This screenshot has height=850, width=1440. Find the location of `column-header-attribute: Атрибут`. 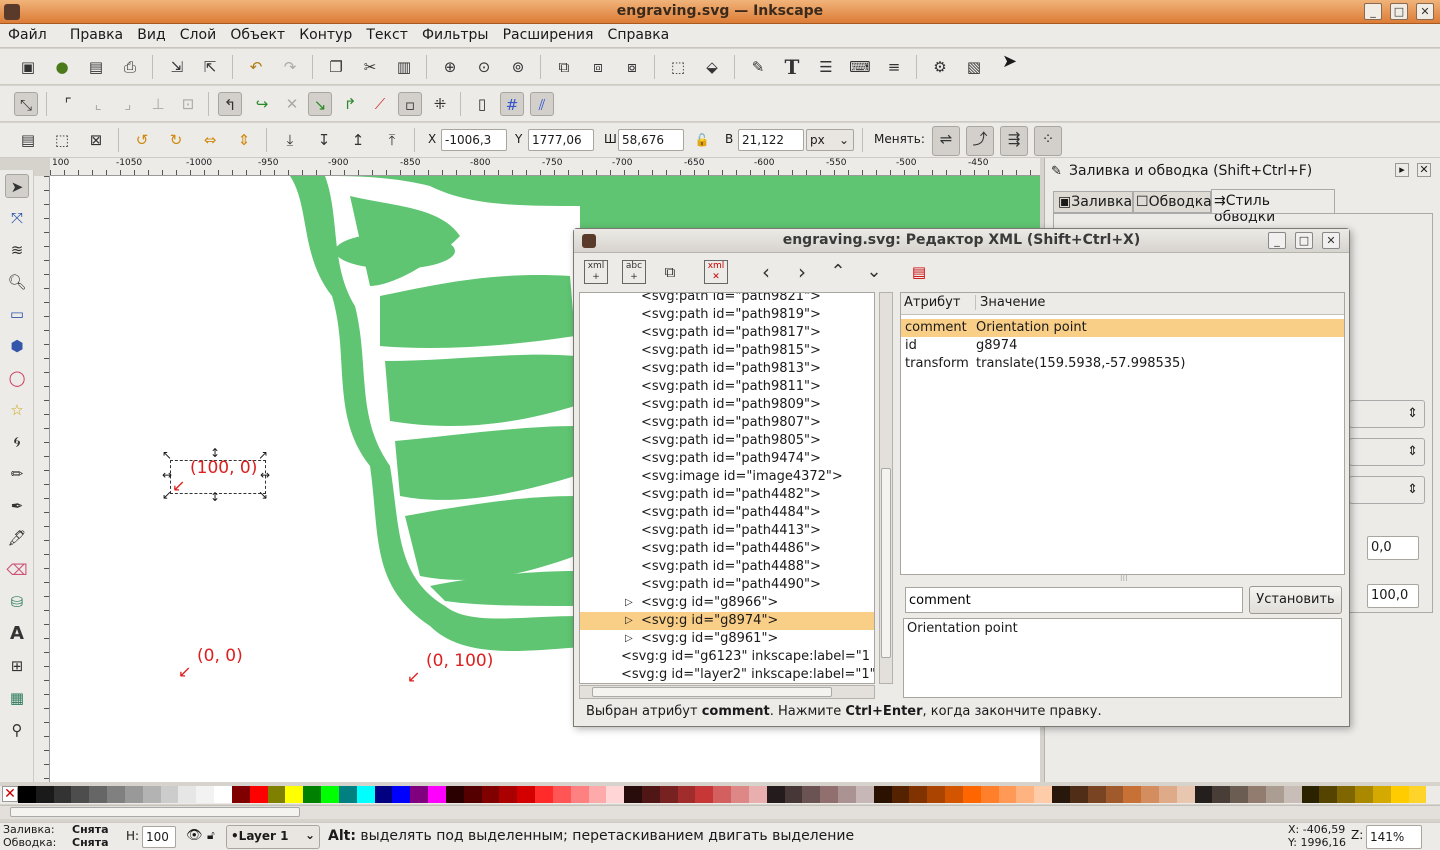

column-header-attribute: Атрибут is located at coordinates (932, 302).